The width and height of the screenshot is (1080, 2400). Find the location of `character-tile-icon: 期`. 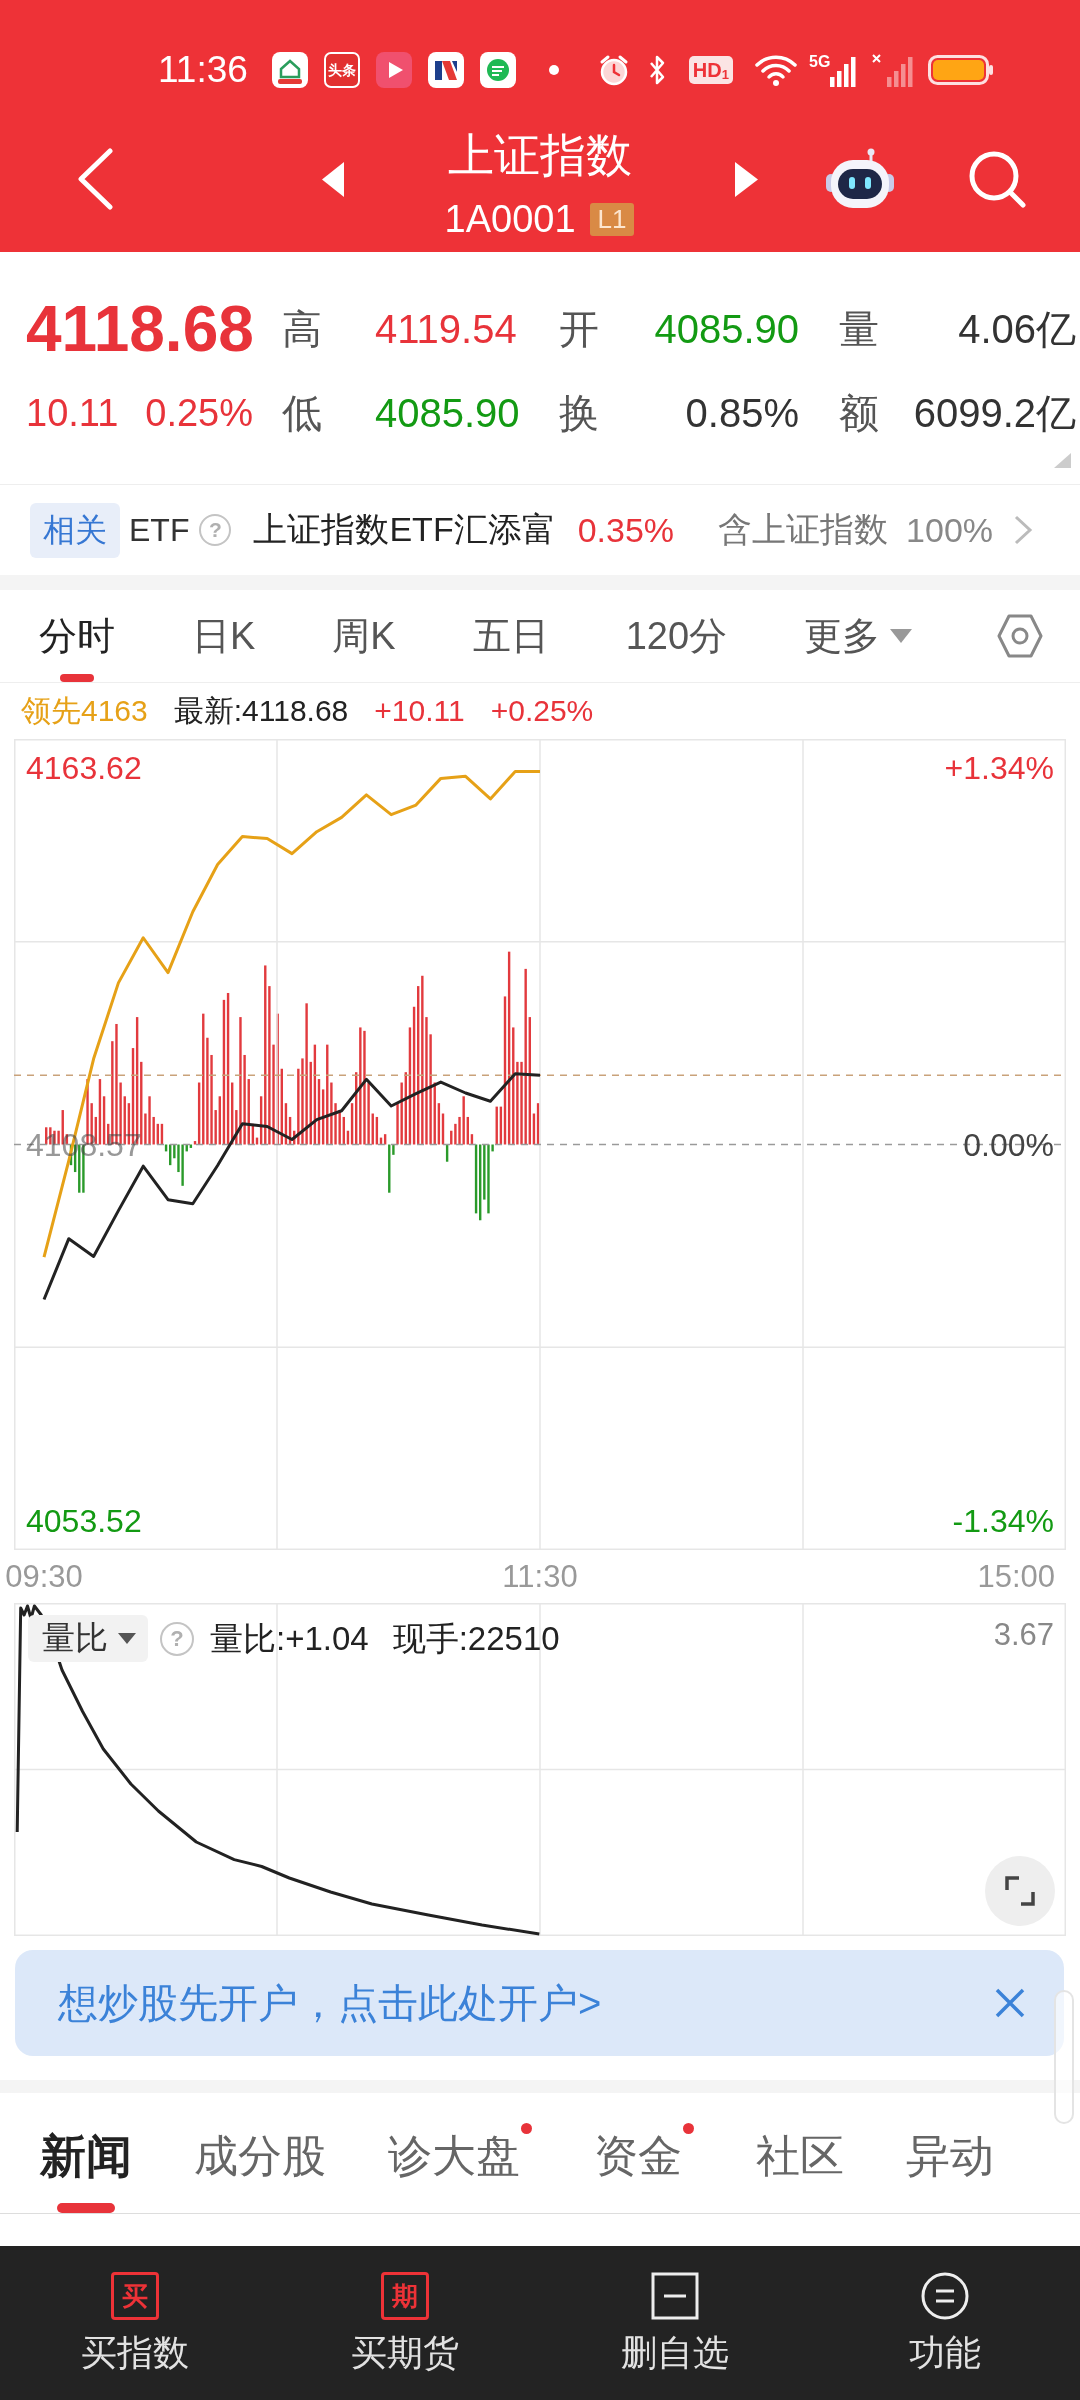

character-tile-icon: 期 is located at coordinates (405, 2296).